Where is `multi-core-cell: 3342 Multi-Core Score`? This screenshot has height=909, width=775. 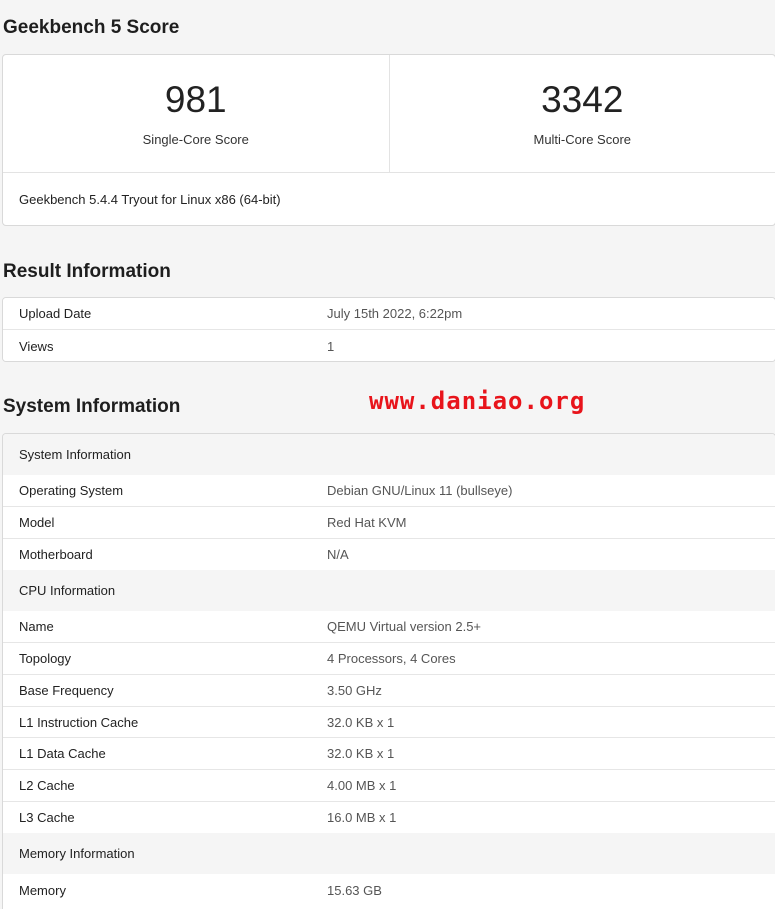 multi-core-cell: 3342 Multi-Core Score is located at coordinates (581, 113).